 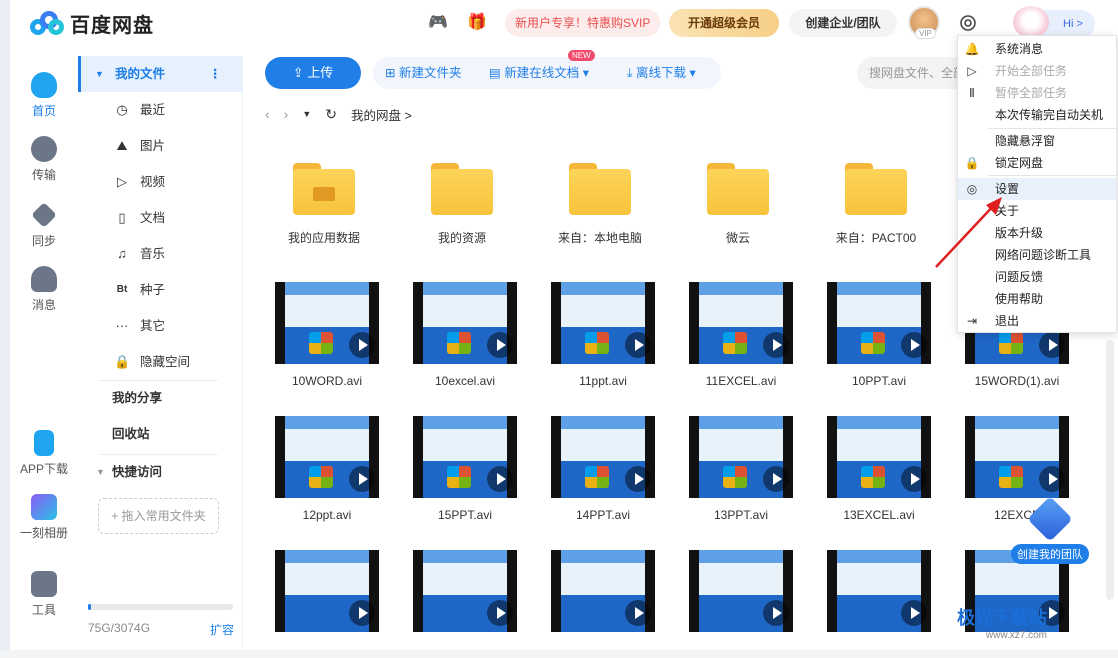 I want to click on video-tile: 10WORD.avi, so click(x=327, y=335).